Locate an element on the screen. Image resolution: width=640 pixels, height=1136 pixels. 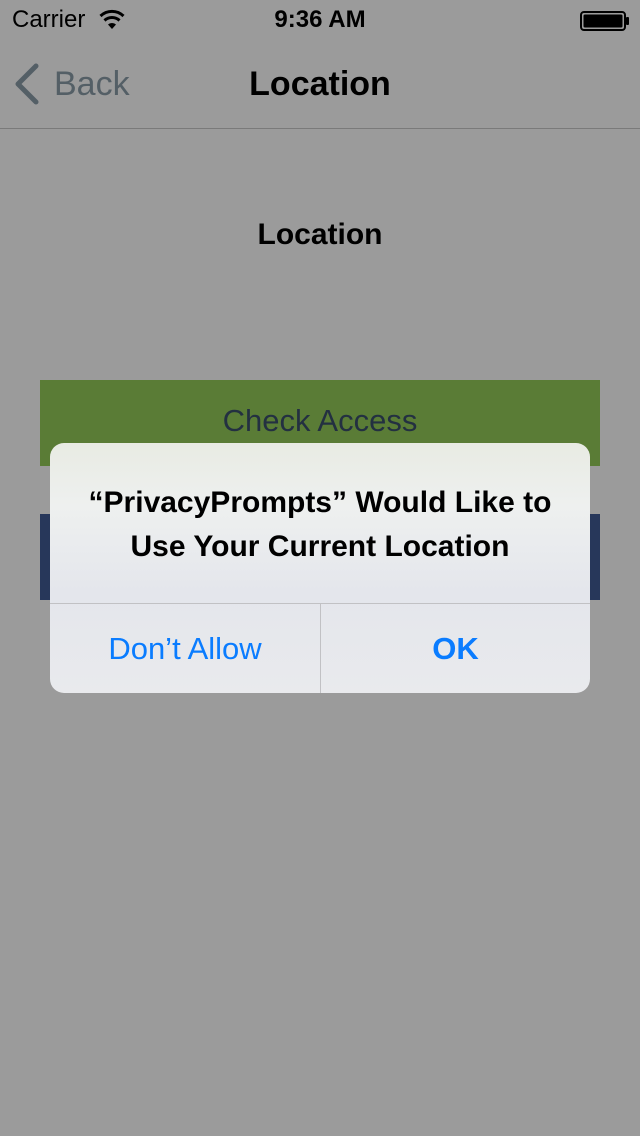
nav-title: Location is located at coordinates (320, 84).